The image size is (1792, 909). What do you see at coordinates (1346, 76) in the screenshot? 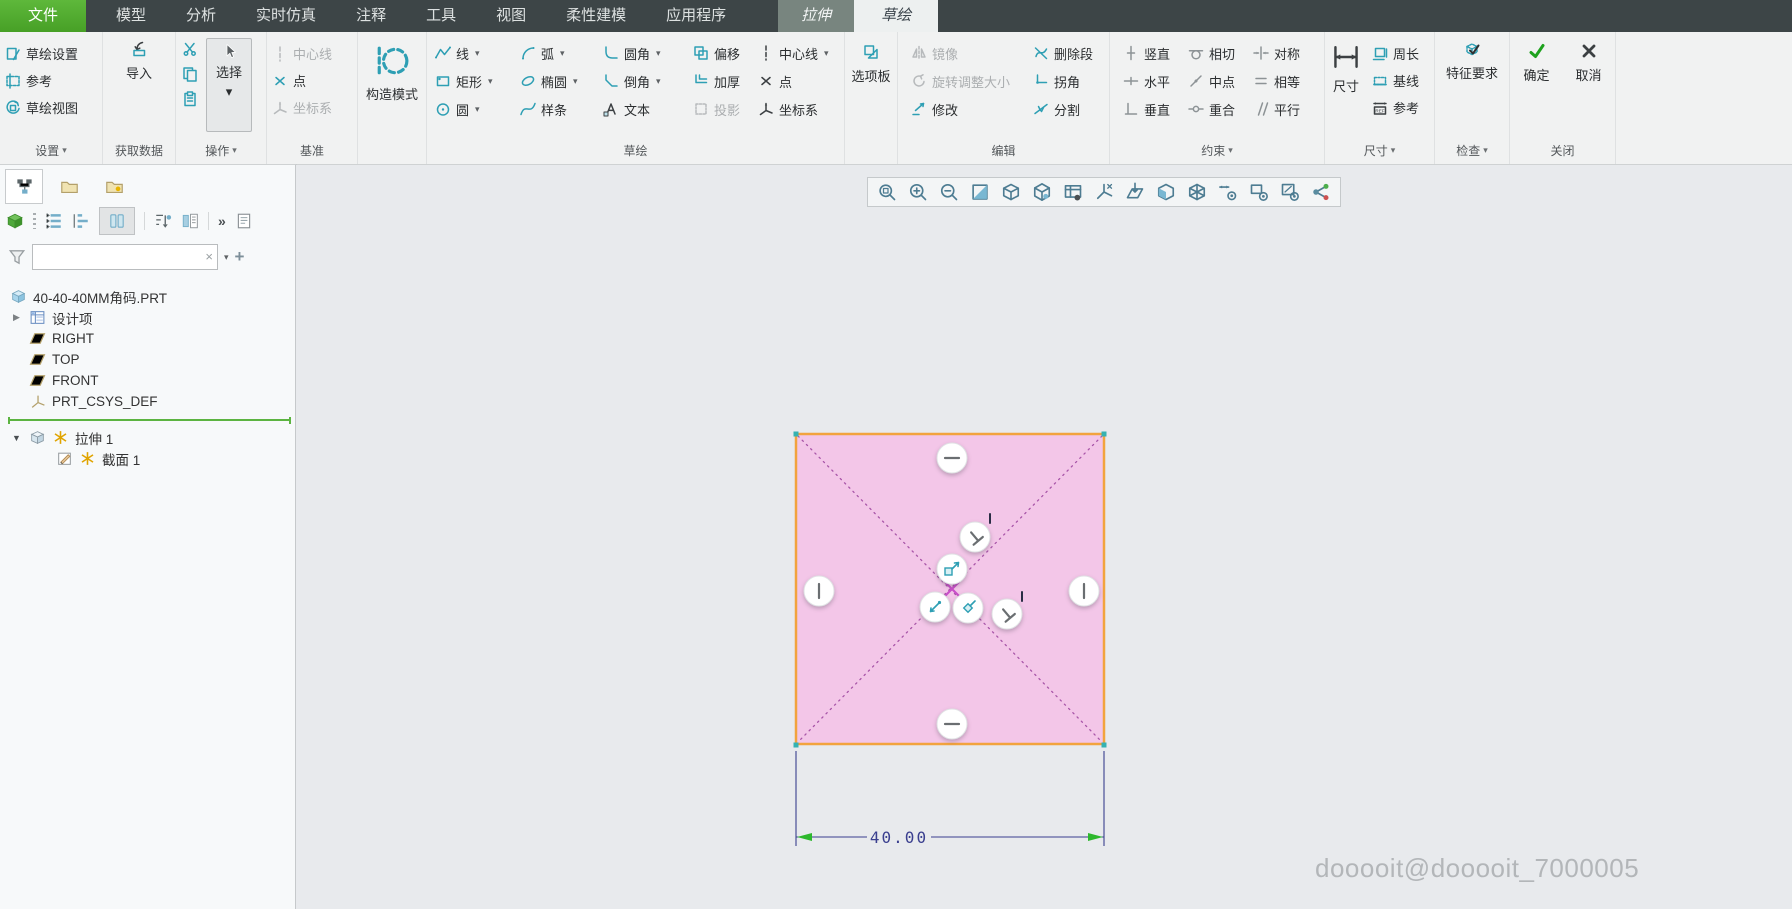
I see `dimension-button: 尺寸` at bounding box center [1346, 76].